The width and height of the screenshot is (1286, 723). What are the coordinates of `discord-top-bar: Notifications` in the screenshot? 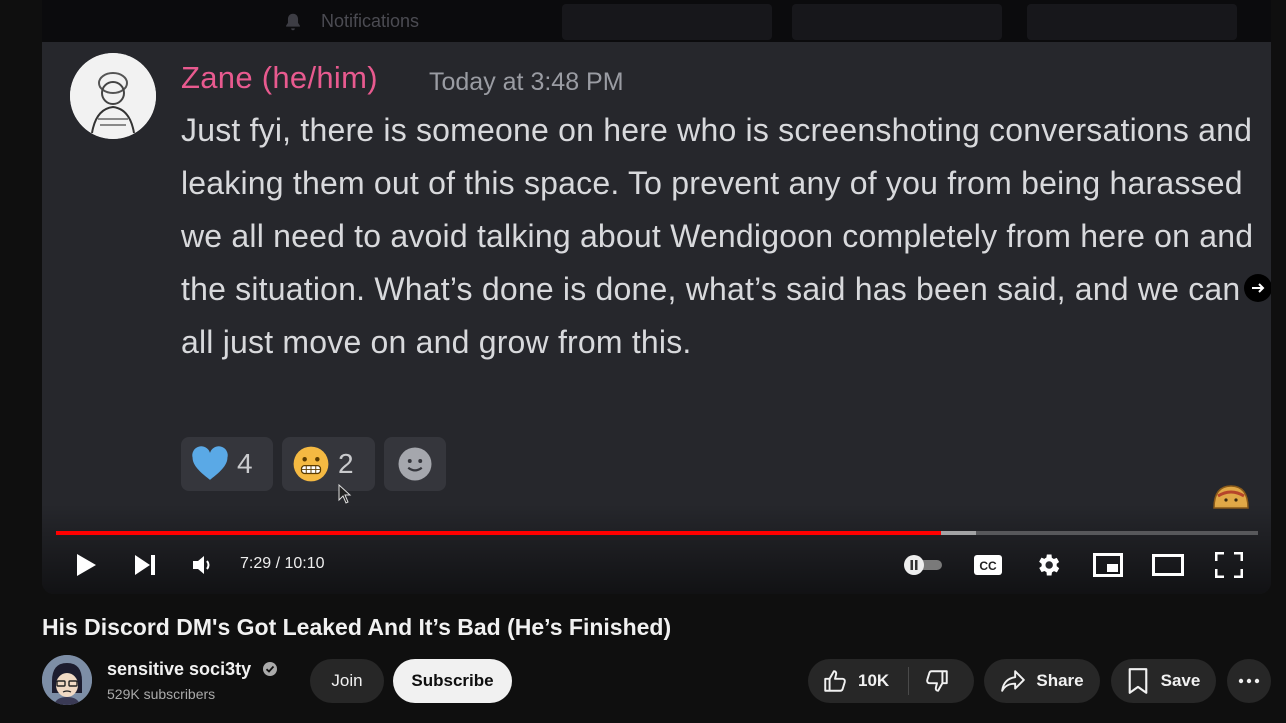 It's located at (656, 21).